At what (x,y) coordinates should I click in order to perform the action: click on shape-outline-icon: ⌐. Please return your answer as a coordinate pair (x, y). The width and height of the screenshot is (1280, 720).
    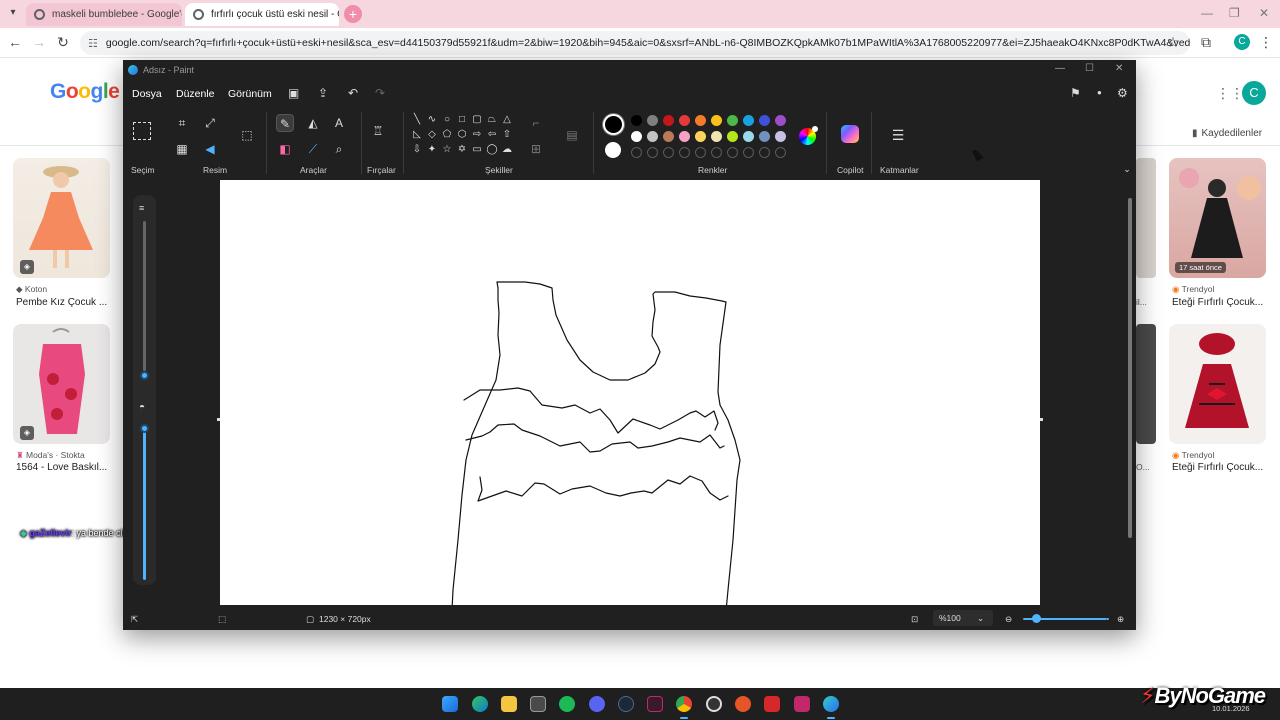
    Looking at the image, I should click on (536, 123).